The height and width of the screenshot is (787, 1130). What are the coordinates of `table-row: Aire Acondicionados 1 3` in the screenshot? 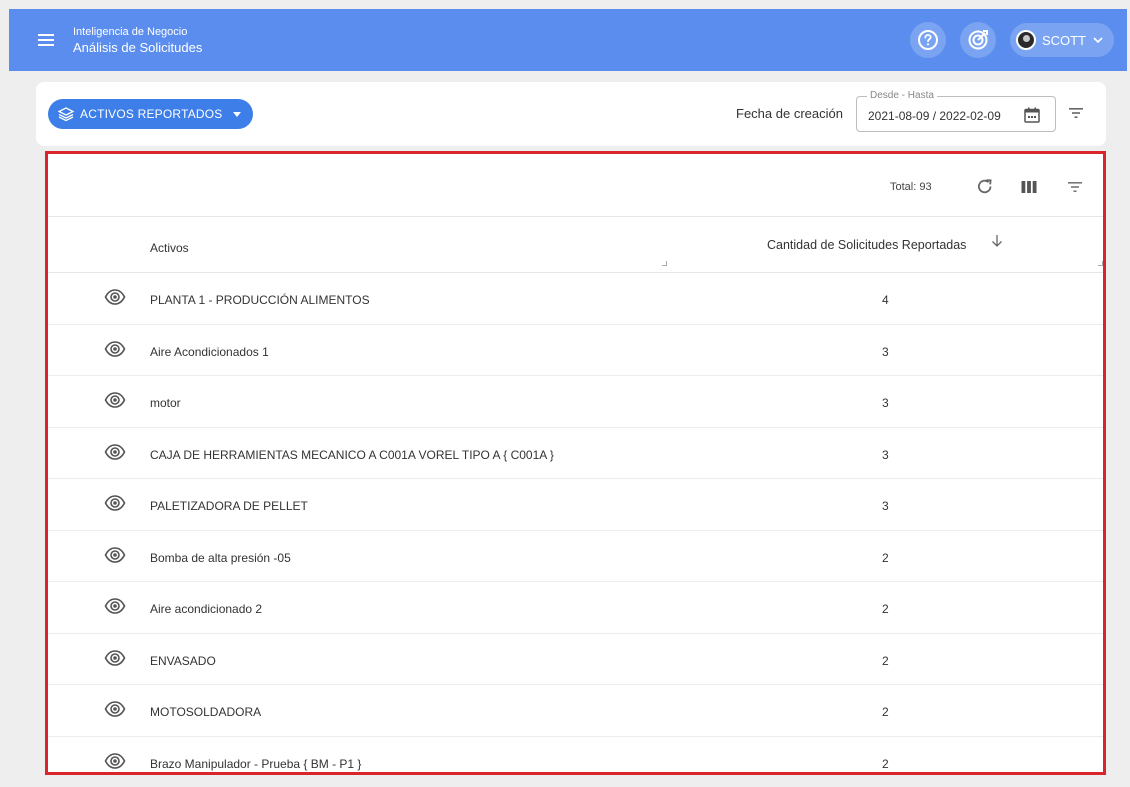 It's located at (575, 350).